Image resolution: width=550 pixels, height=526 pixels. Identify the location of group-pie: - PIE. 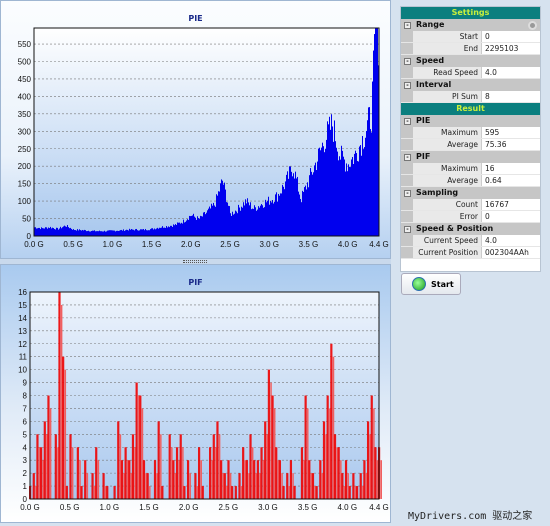
(470, 121).